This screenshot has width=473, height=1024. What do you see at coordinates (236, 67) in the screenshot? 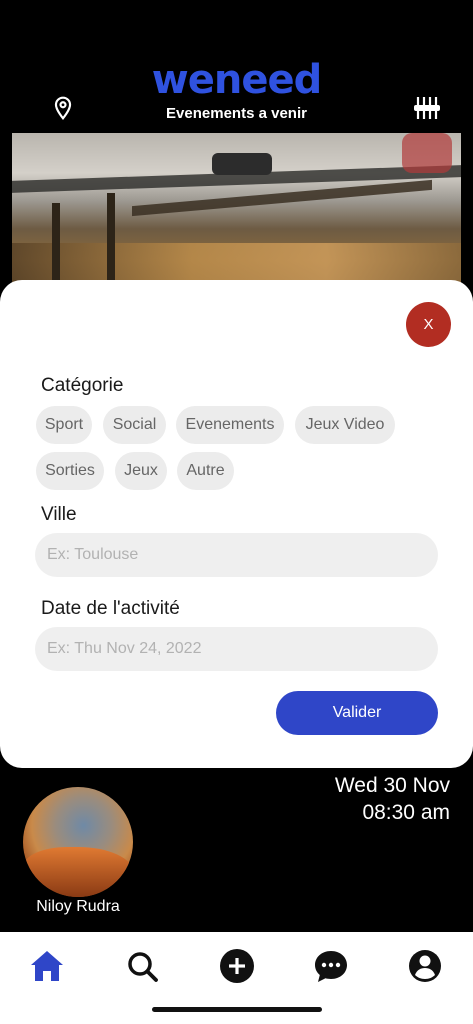
I see `app-header: weneed Evenements a venir` at bounding box center [236, 67].